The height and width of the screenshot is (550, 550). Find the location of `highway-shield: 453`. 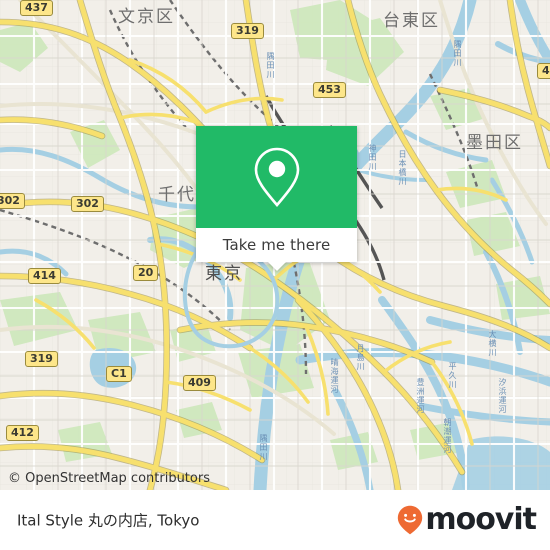

highway-shield: 453 is located at coordinates (329, 90).